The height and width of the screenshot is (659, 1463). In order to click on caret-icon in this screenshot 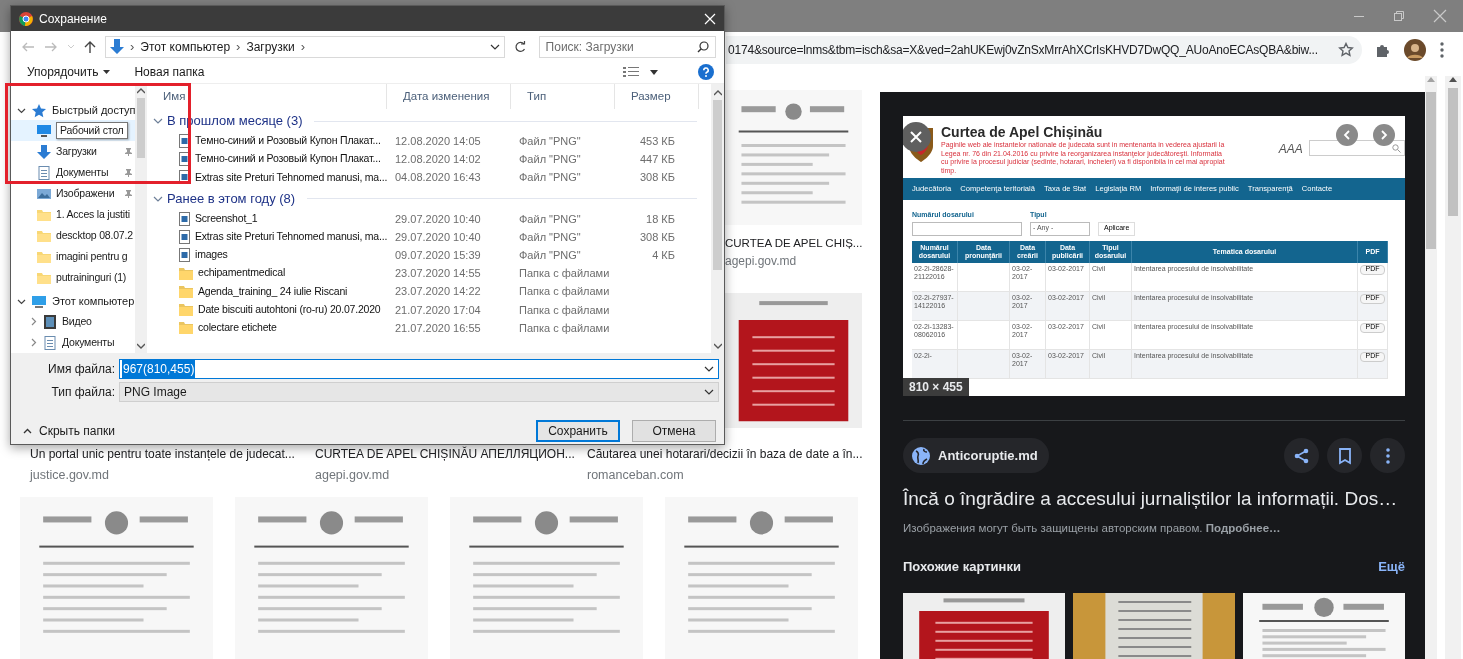, I will do `click(107, 72)`.